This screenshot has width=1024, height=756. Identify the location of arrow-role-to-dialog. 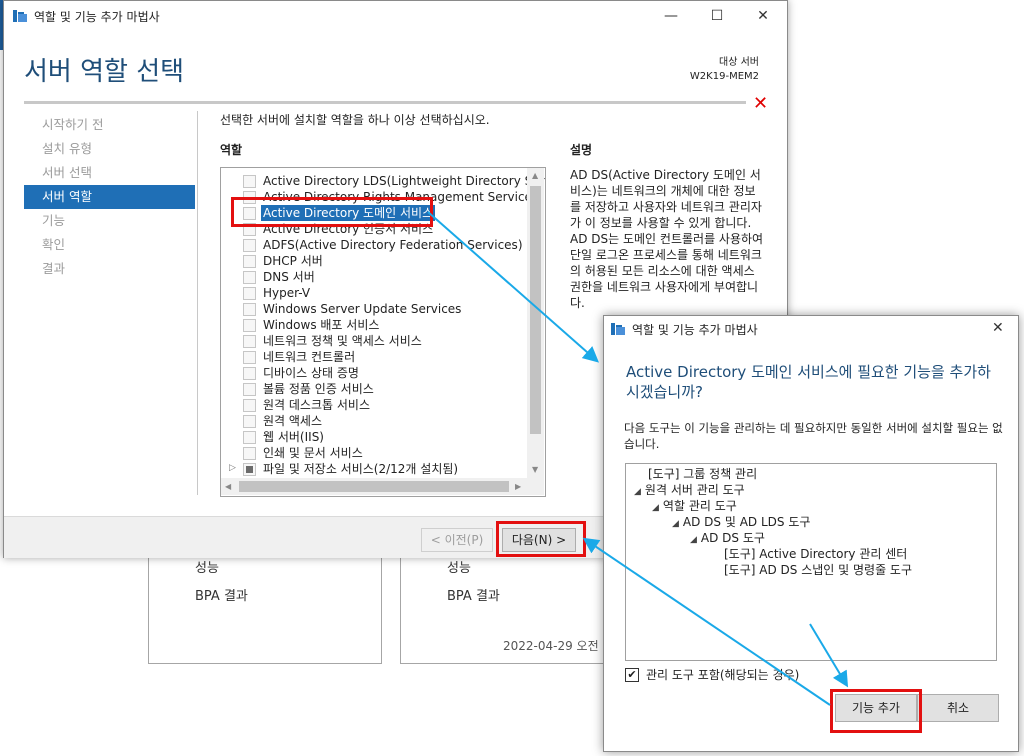
(513, 287).